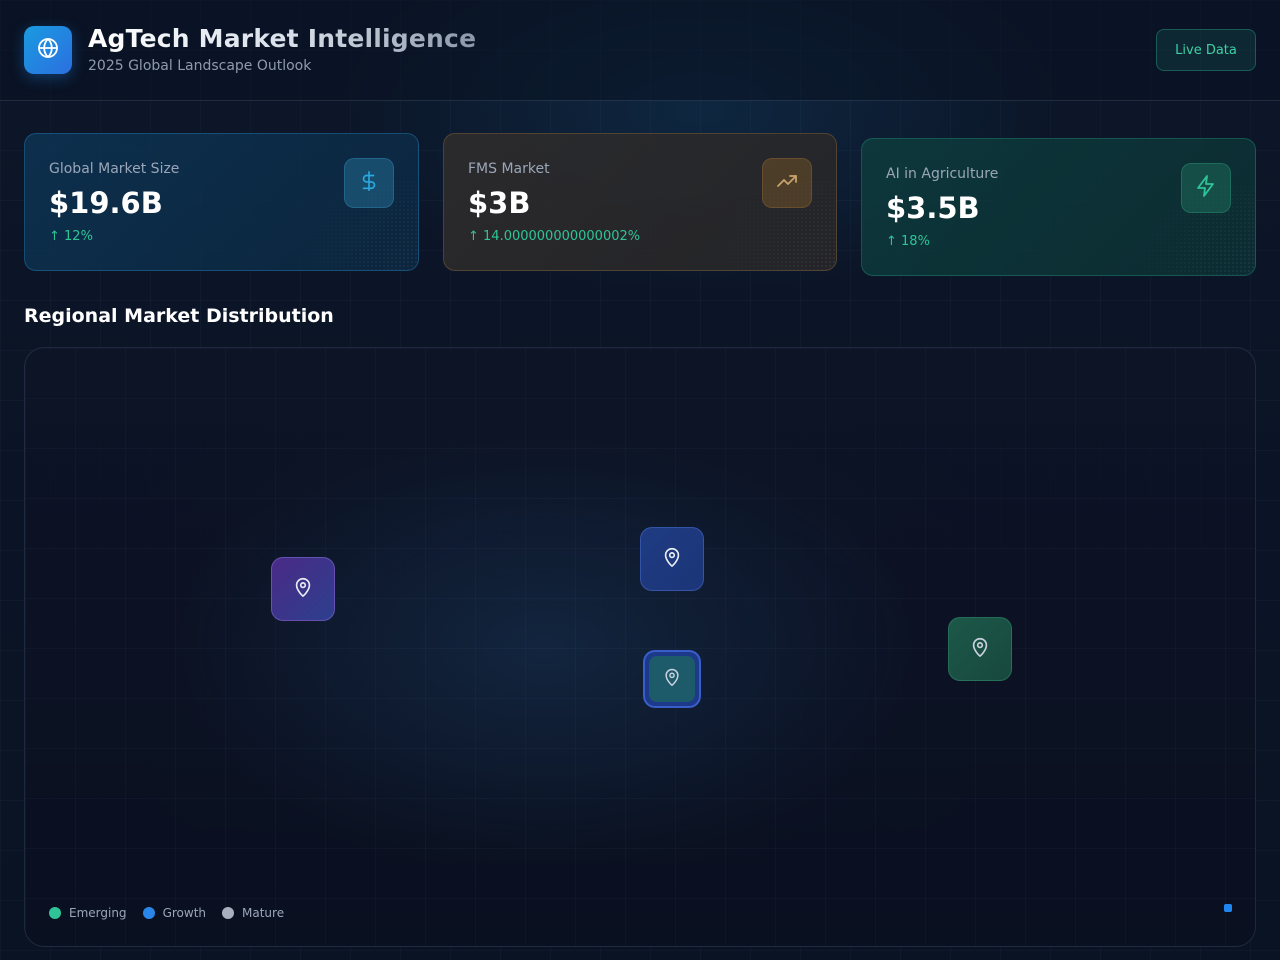  Describe the element at coordinates (554, 236) in the screenshot. I see `metric-change: ↑ 14.000000000000002%` at that location.